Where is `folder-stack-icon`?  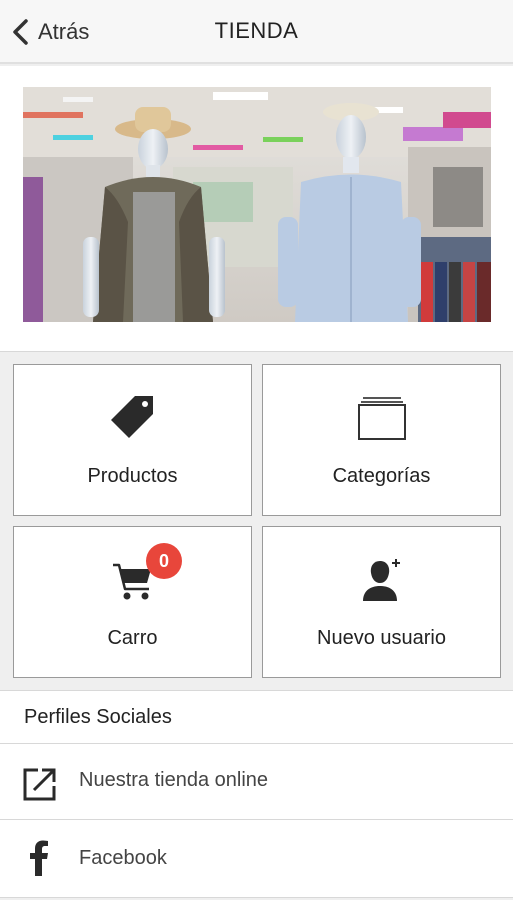
folder-stack-icon is located at coordinates (381, 417).